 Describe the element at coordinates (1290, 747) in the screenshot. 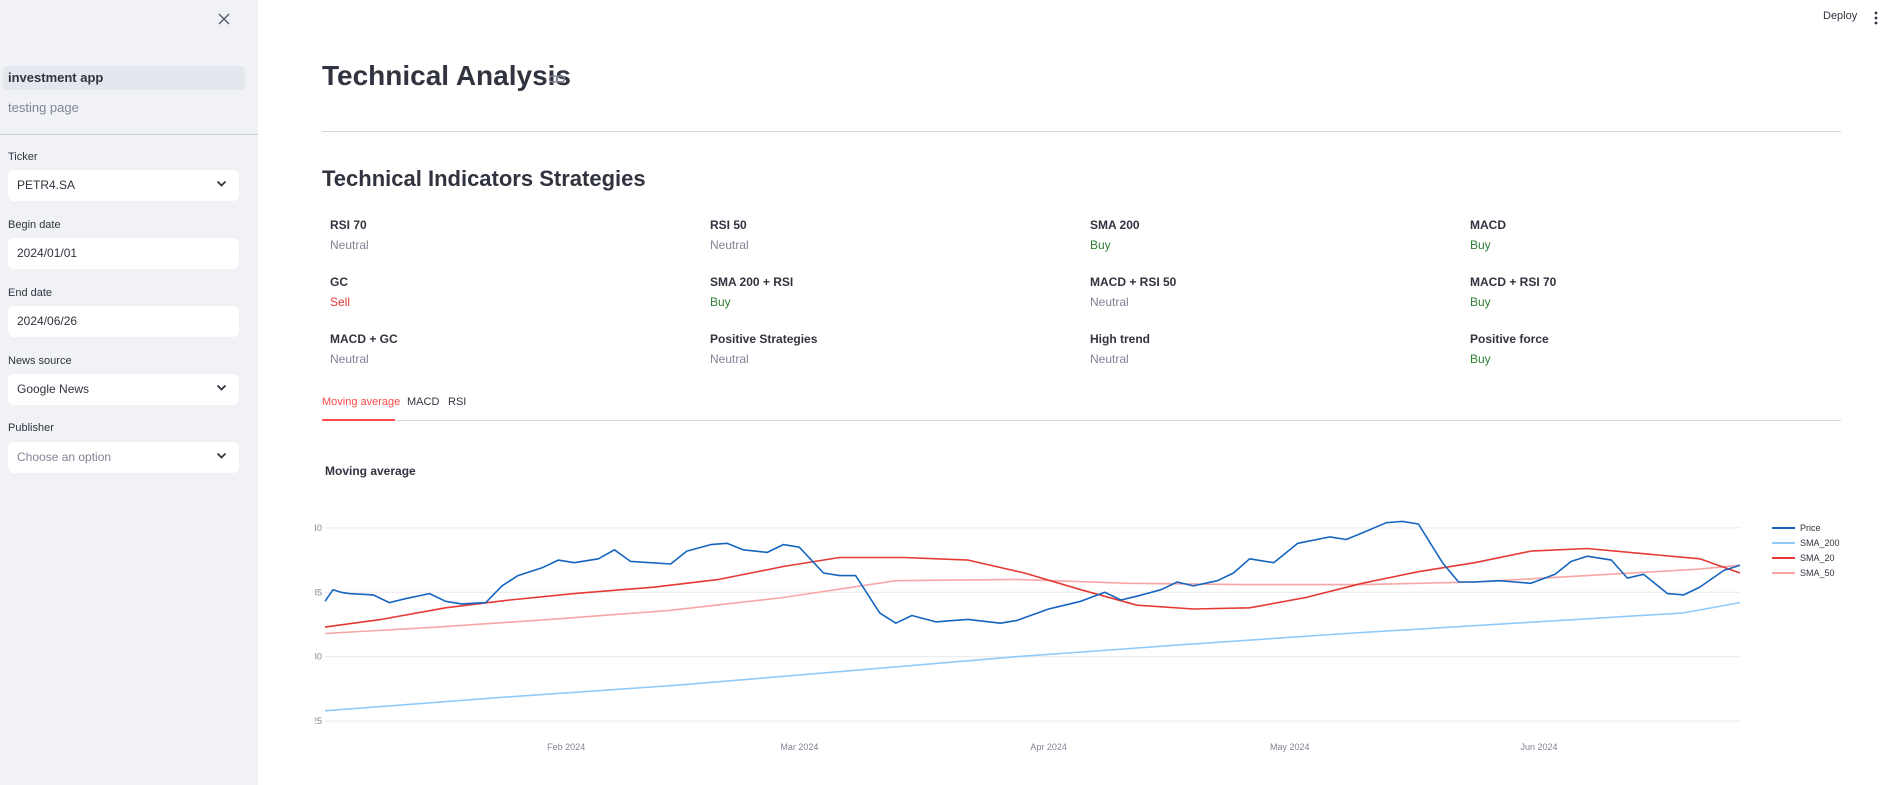

I see `x-tick-label: May 2024` at that location.